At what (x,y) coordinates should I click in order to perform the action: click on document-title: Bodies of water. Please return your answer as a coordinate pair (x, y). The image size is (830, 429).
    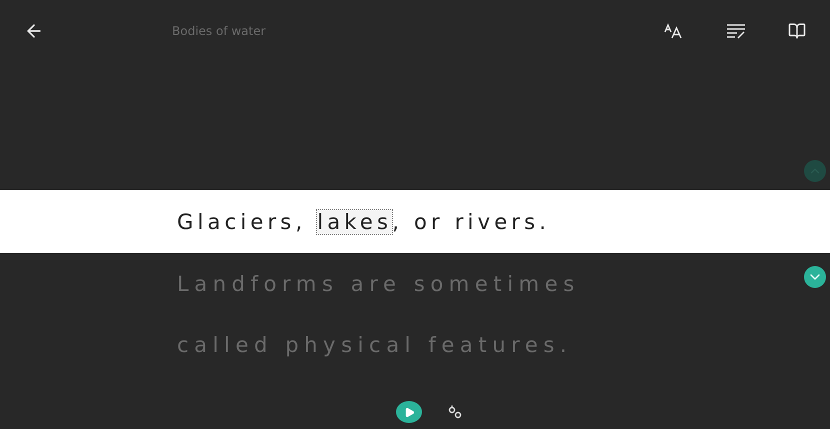
    Looking at the image, I should click on (219, 31).